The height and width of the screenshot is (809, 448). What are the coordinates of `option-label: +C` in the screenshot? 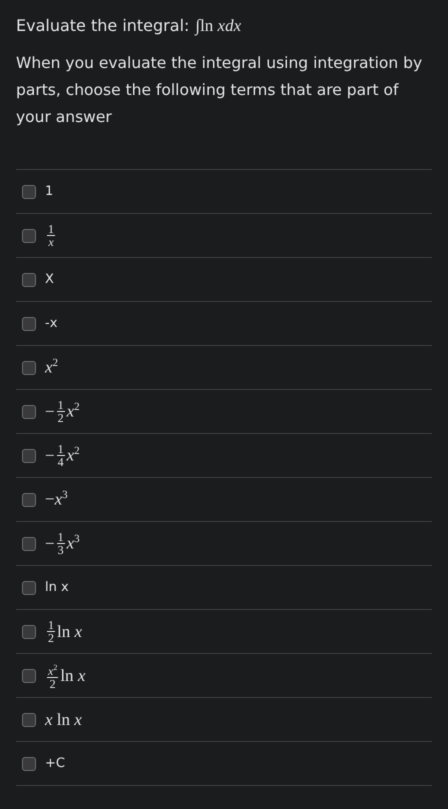 It's located at (55, 763).